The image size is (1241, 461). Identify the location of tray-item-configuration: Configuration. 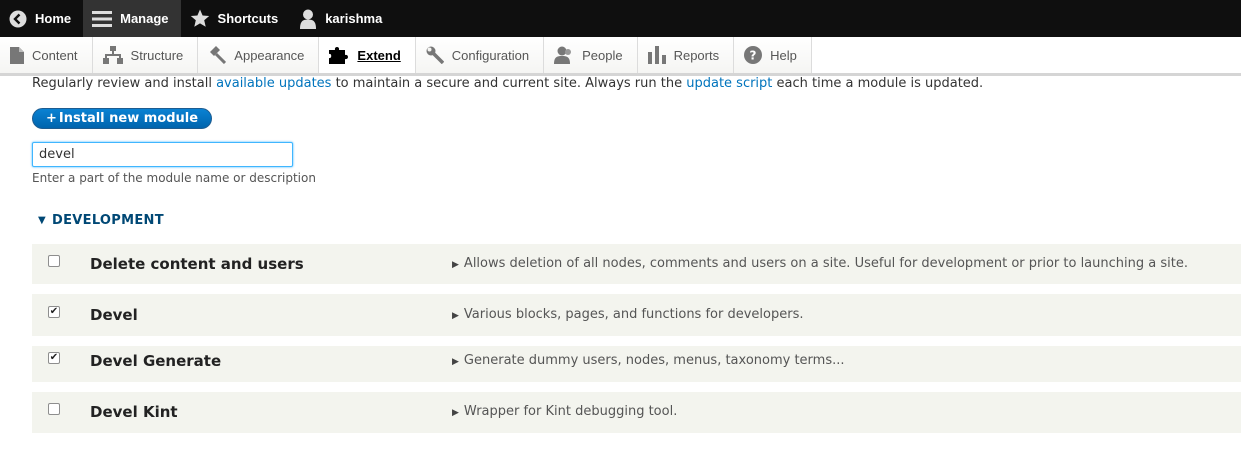
(480, 55).